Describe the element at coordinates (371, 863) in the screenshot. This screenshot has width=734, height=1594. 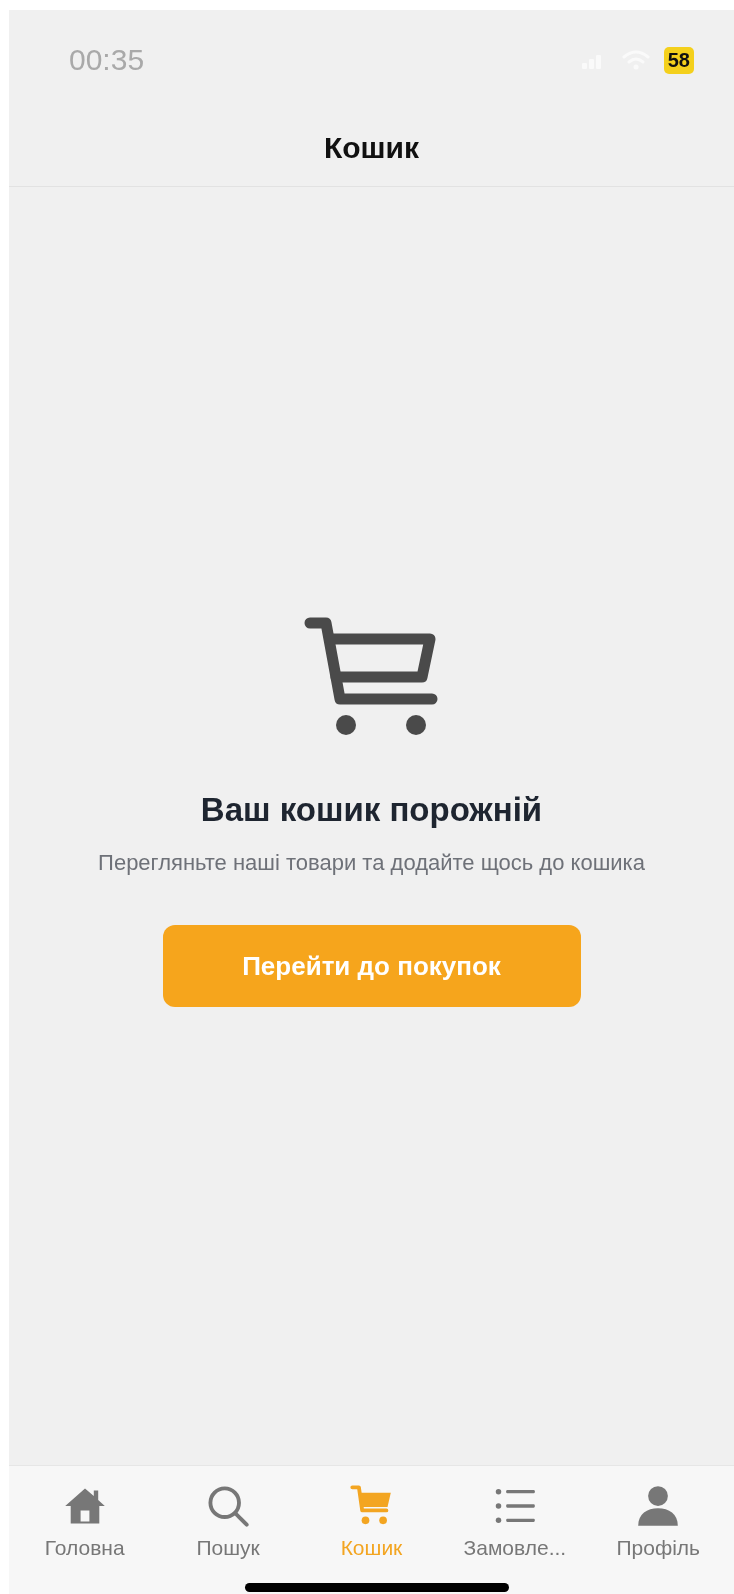
I see `empty-cart-message: Перегляньте наші товари та додайте щось до кошика` at that location.